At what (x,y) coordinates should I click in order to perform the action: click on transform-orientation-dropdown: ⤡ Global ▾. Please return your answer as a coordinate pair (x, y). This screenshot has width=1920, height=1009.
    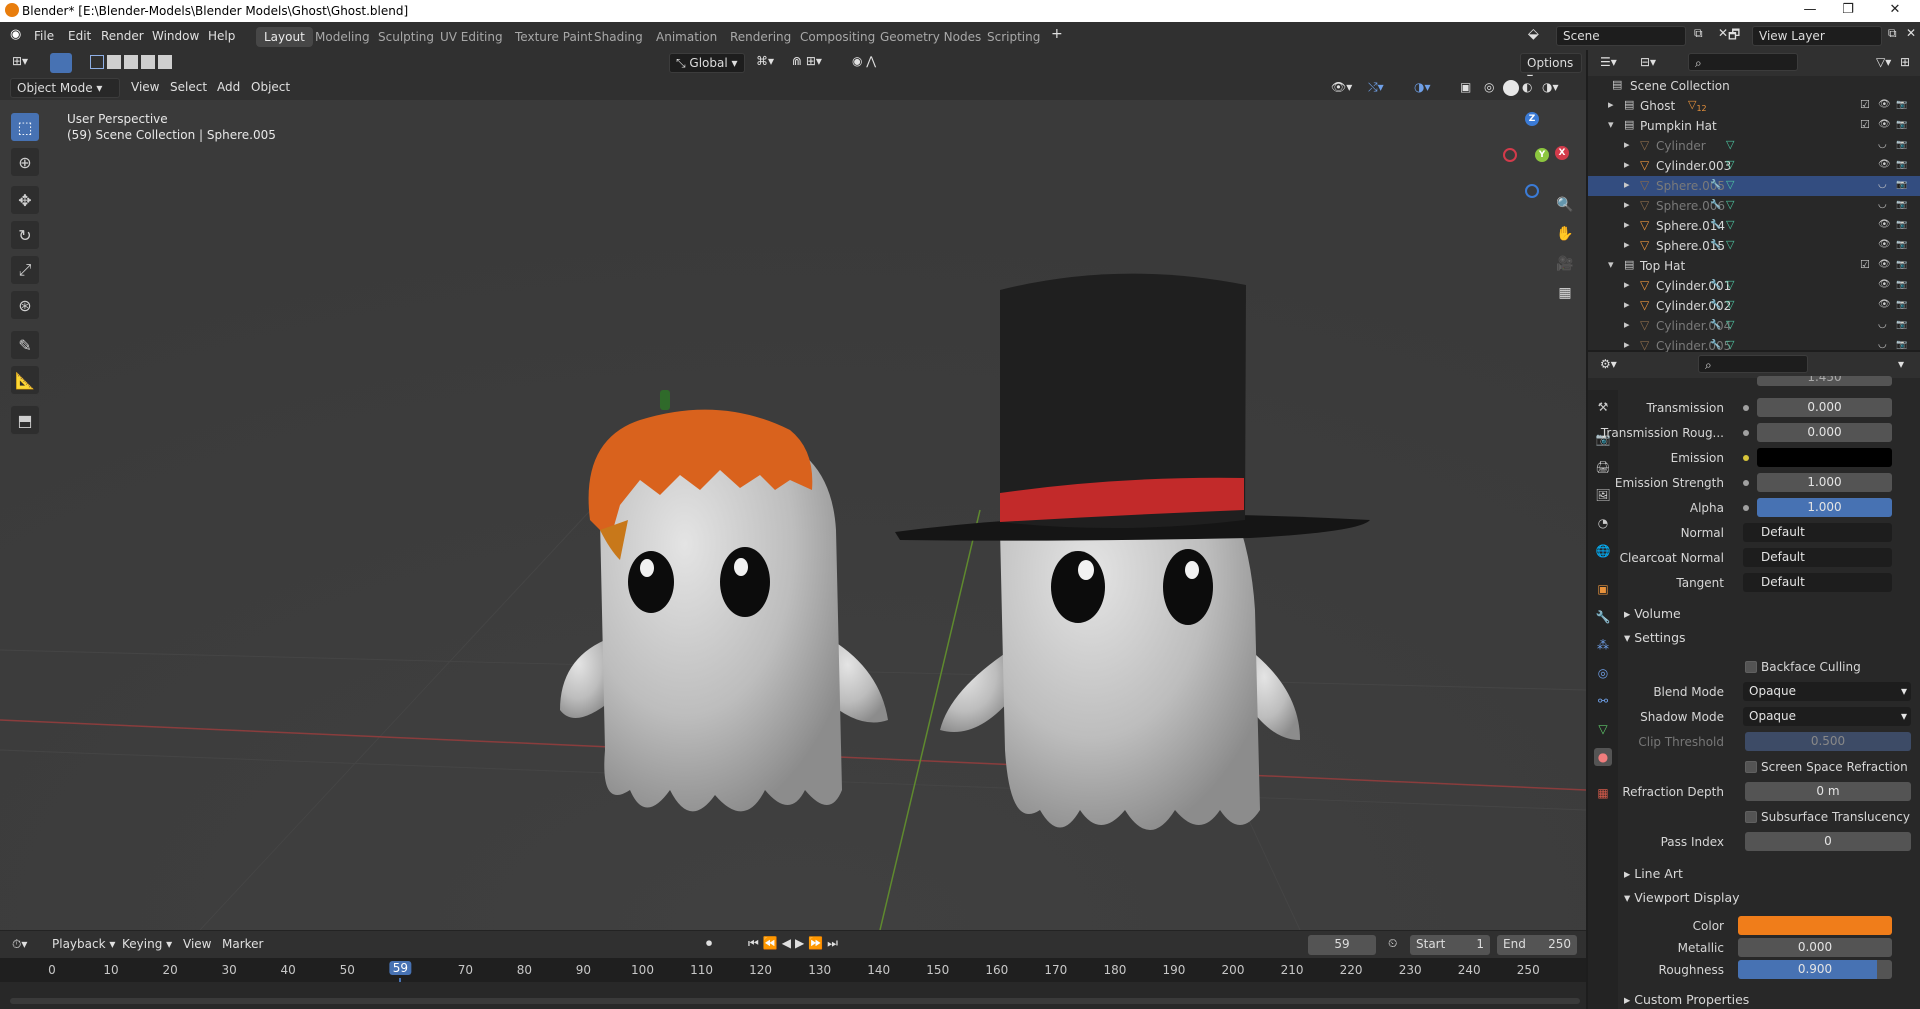
    Looking at the image, I should click on (707, 63).